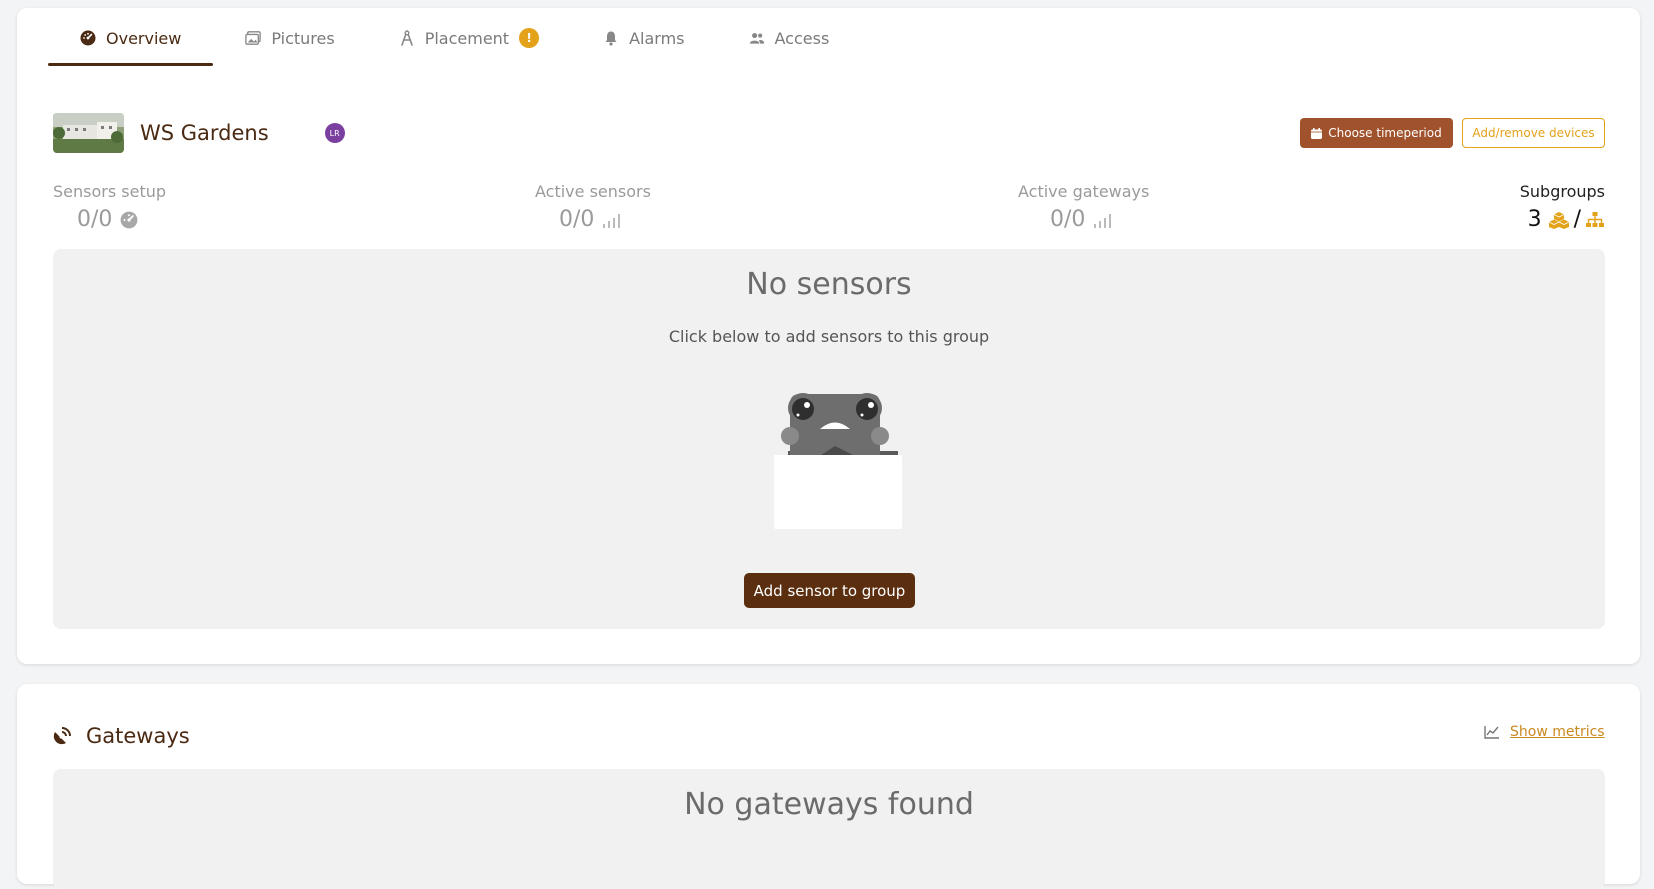  What do you see at coordinates (1385, 133) in the screenshot?
I see `button-label: Choose timeperiod` at bounding box center [1385, 133].